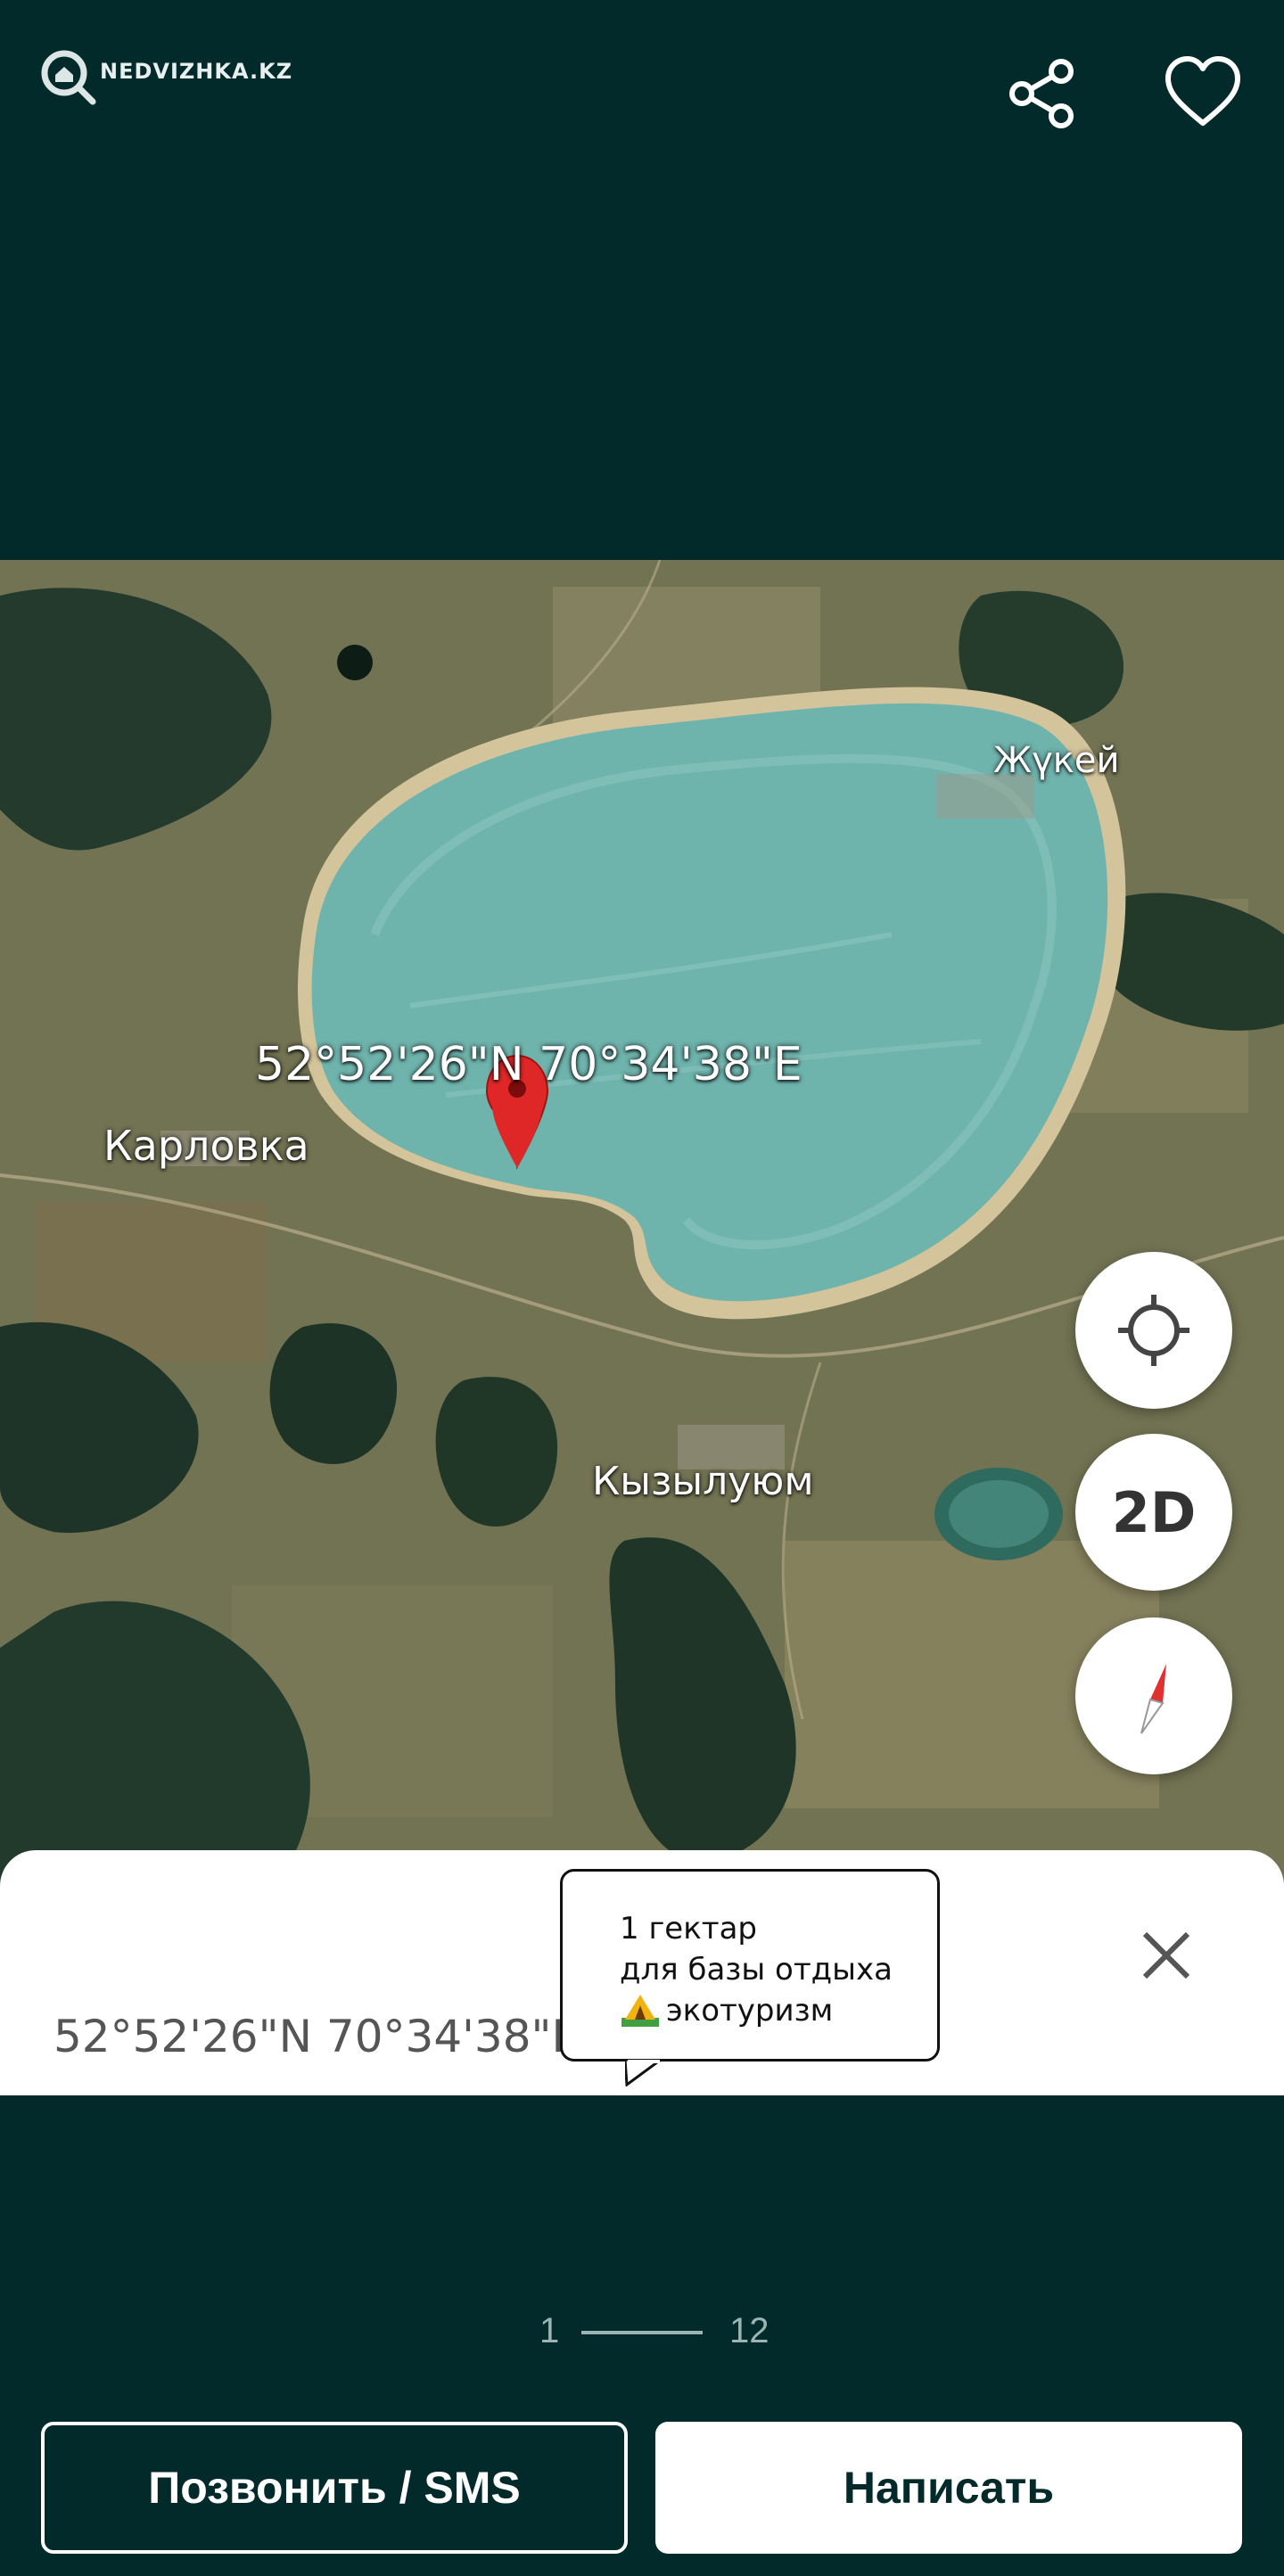  What do you see at coordinates (1056, 760) in the screenshot?
I see `place-label-zhukei: Жүкей` at bounding box center [1056, 760].